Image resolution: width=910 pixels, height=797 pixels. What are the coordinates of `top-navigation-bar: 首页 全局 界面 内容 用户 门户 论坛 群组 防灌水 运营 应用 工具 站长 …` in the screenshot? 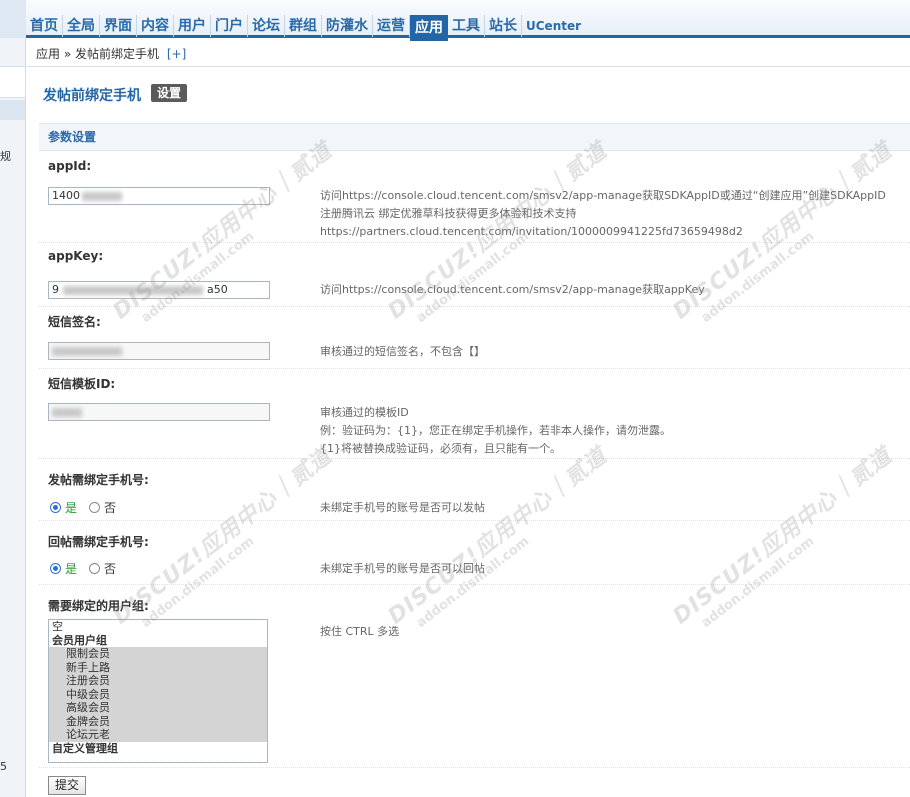 It's located at (455, 21).